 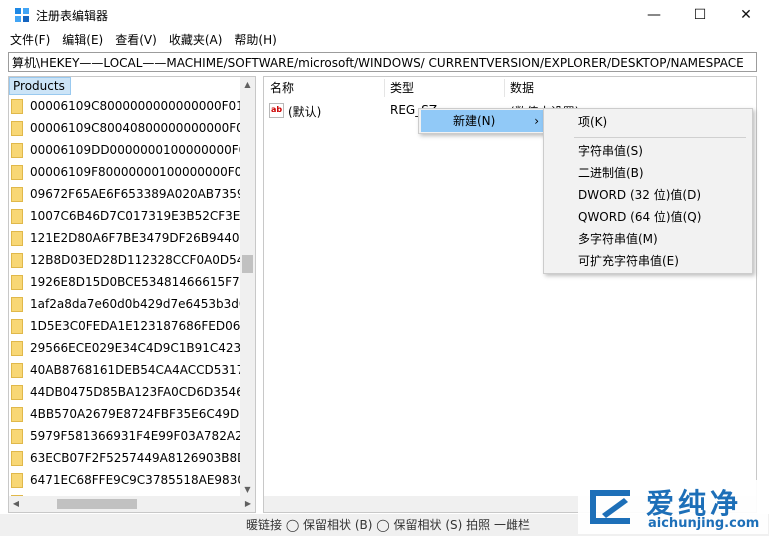 What do you see at coordinates (28, 40) in the screenshot?
I see `menu-file: 文件(F)` at bounding box center [28, 40].